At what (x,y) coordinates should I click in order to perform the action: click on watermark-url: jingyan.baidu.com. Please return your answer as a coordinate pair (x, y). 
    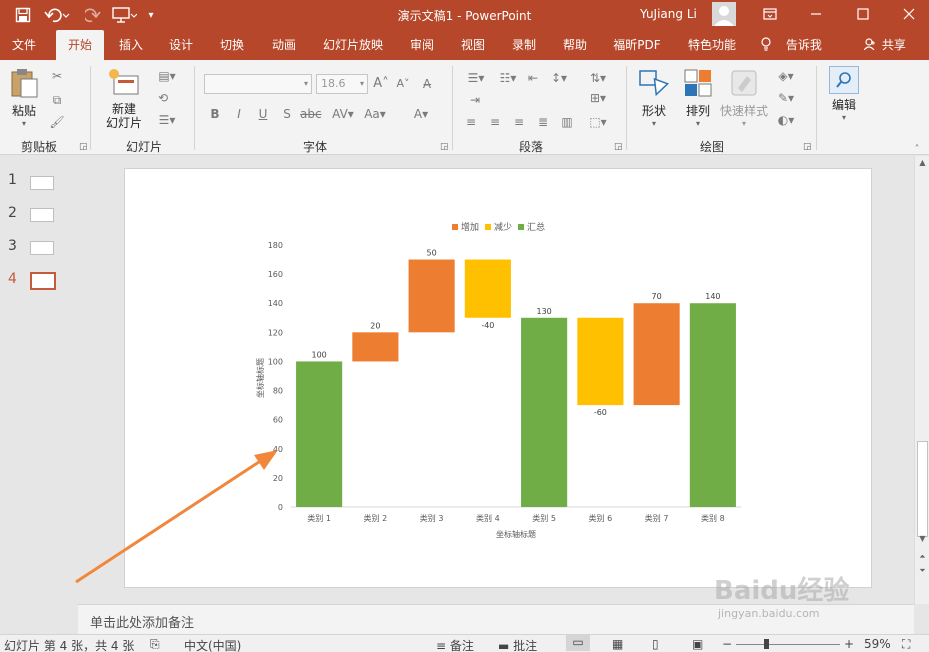
    Looking at the image, I should click on (769, 613).